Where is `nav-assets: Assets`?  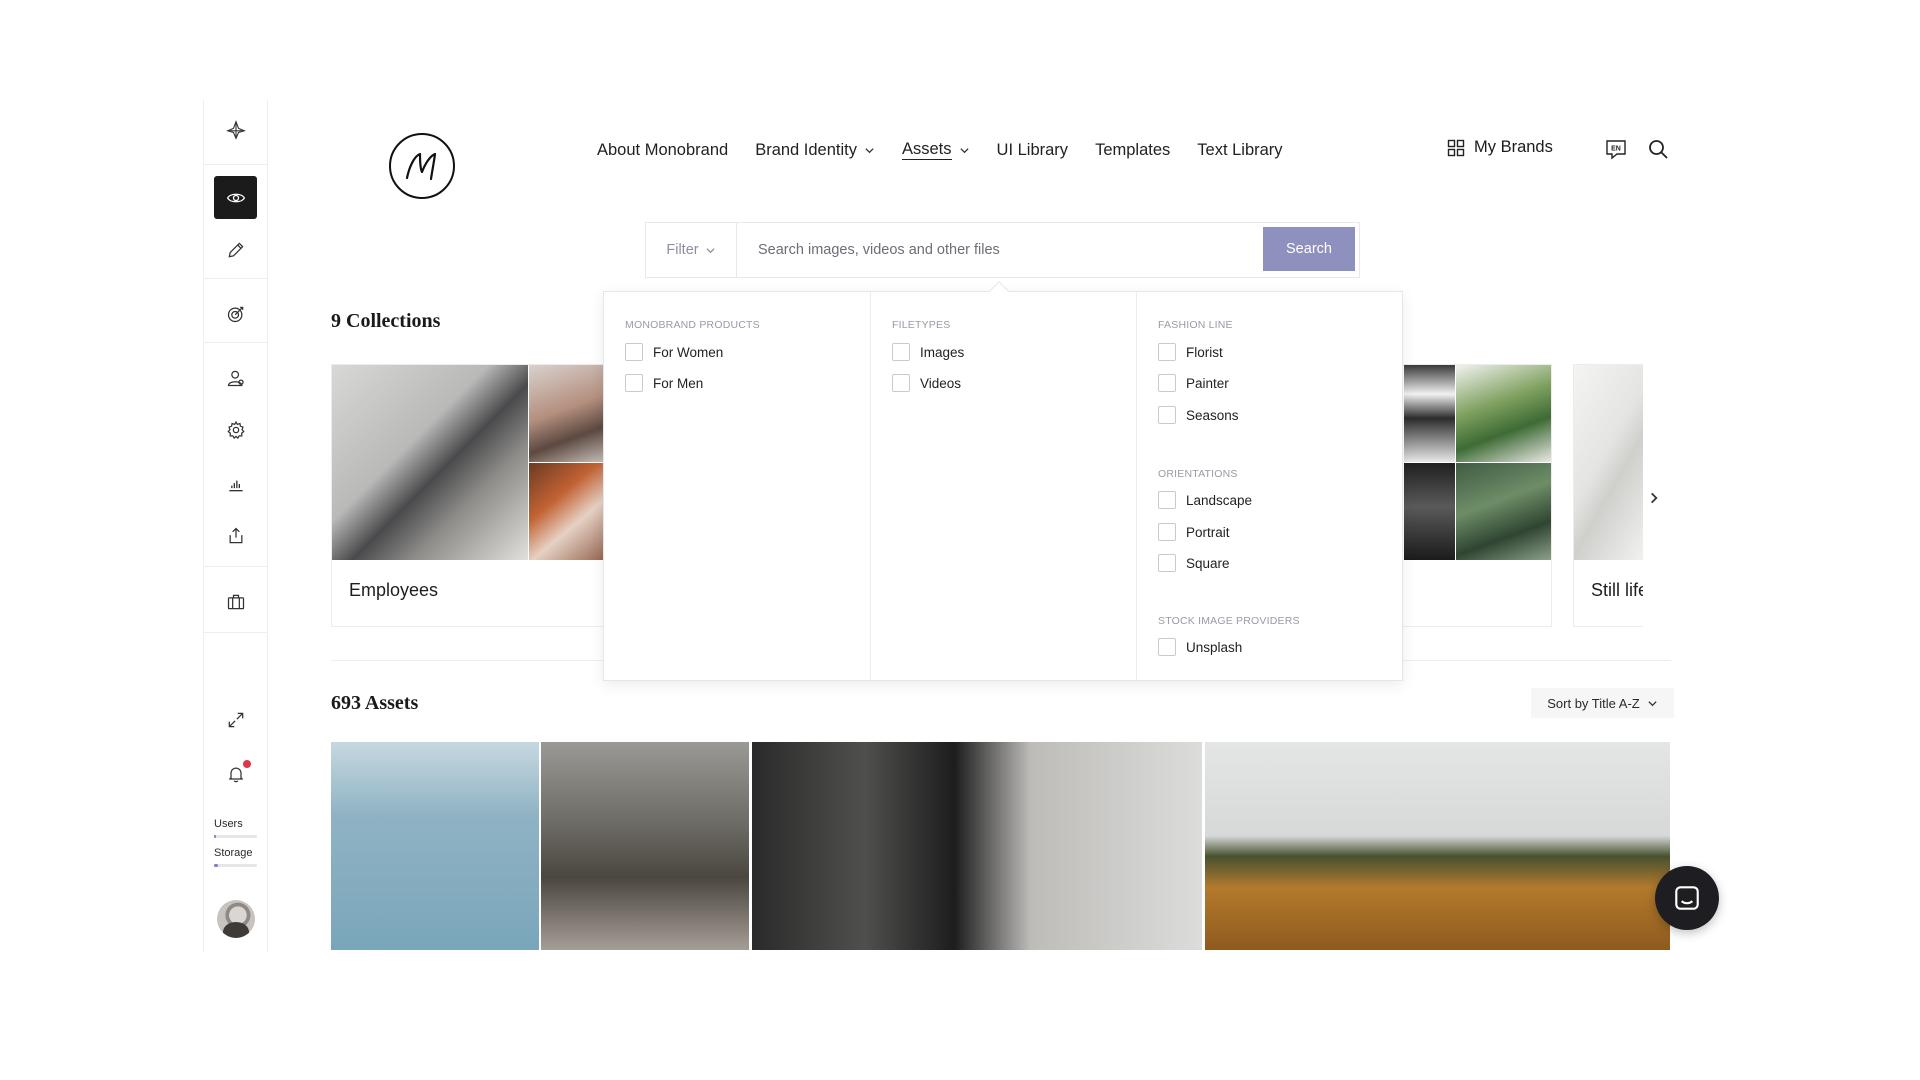
nav-assets: Assets is located at coordinates (936, 150).